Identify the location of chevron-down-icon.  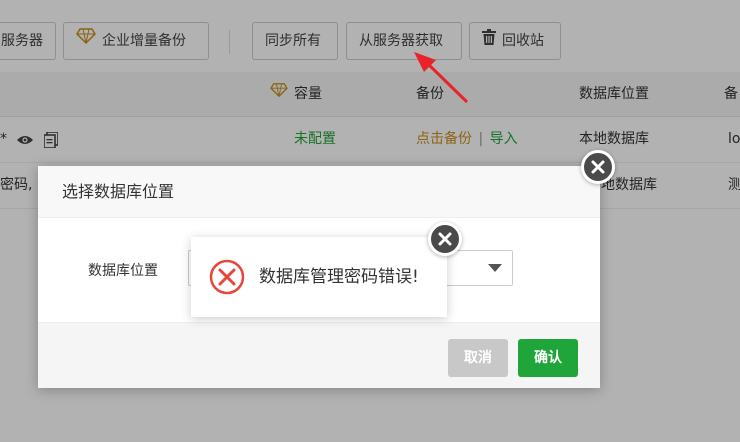
(495, 268).